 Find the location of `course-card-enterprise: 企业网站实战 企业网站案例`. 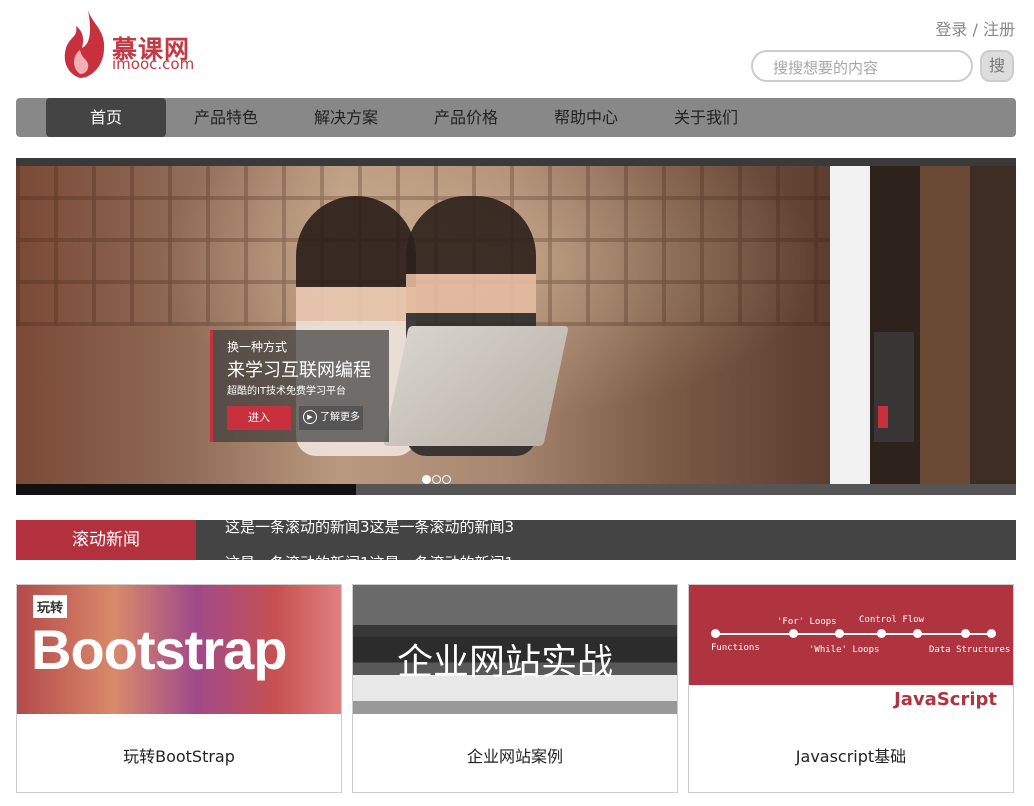

course-card-enterprise: 企业网站实战 企业网站案例 is located at coordinates (515, 688).